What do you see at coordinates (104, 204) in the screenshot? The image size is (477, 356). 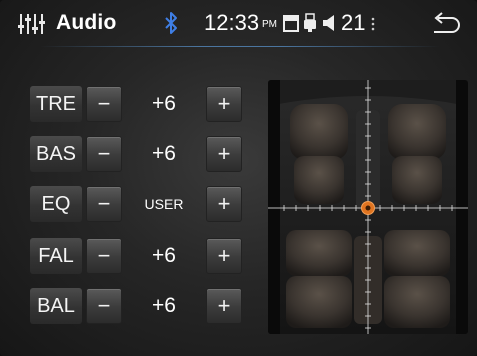 I see `eq-previous-button: −` at bounding box center [104, 204].